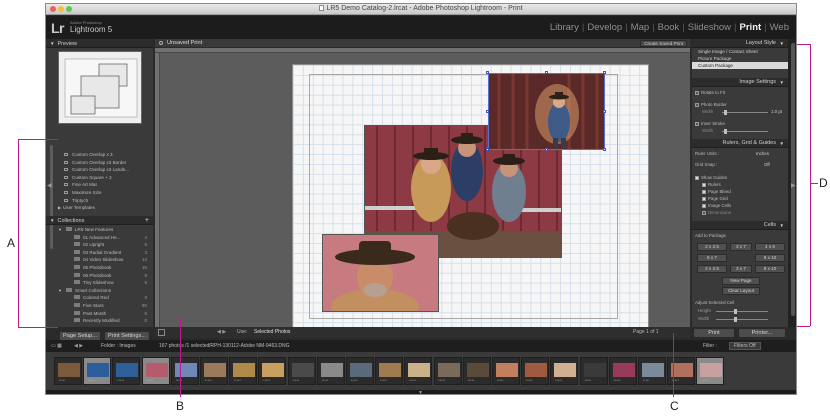  Describe the element at coordinates (741, 281) in the screenshot. I see `new-page-button: New Page` at that location.